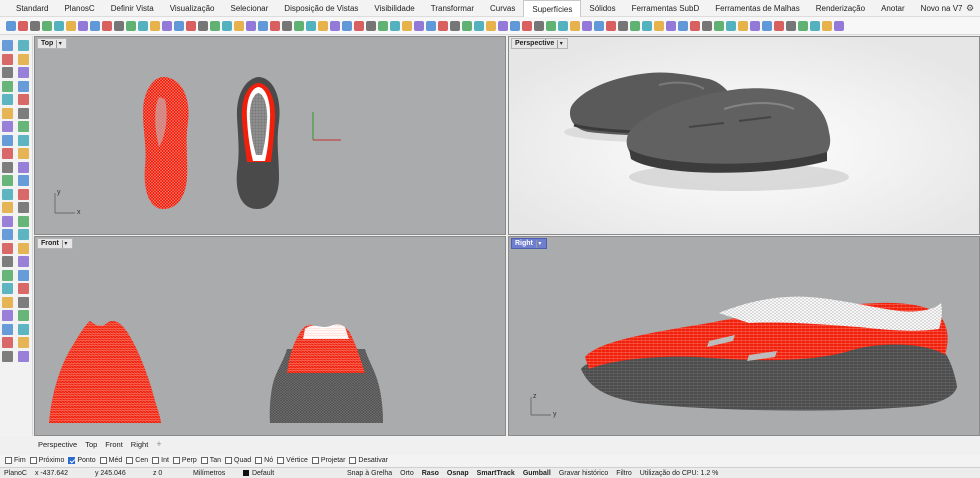  I want to click on ortho-toggle: Orto, so click(407, 473).